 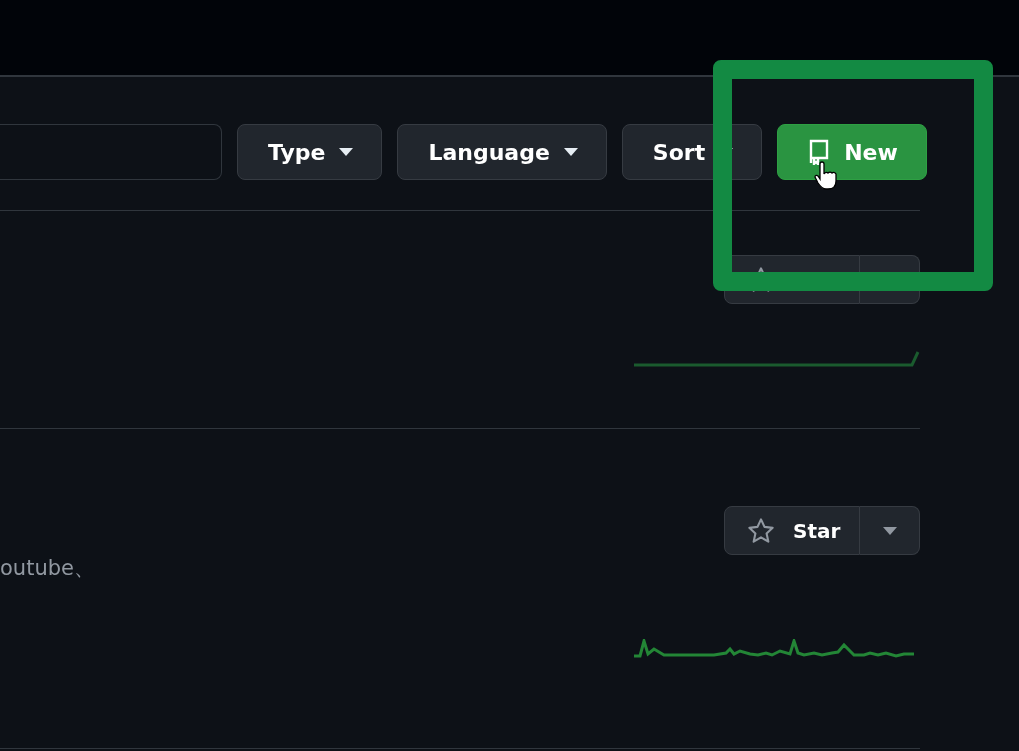 I want to click on repository-description: outube、, so click(x=47, y=568).